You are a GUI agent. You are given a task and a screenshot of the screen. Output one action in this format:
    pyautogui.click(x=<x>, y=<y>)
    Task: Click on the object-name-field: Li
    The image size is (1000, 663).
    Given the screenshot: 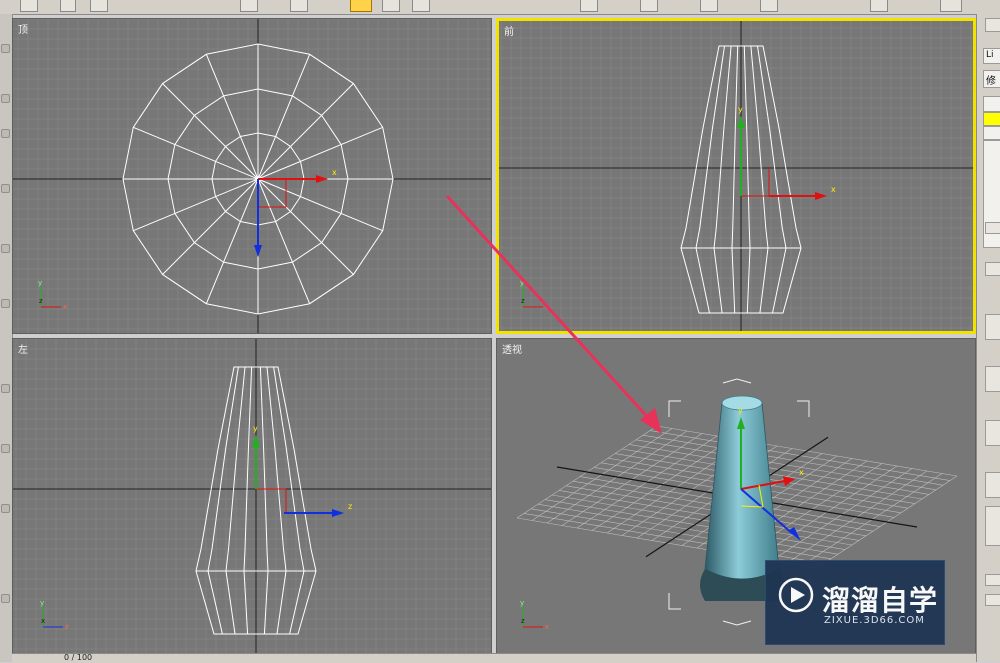 What is the action you would take?
    pyautogui.click(x=991, y=56)
    